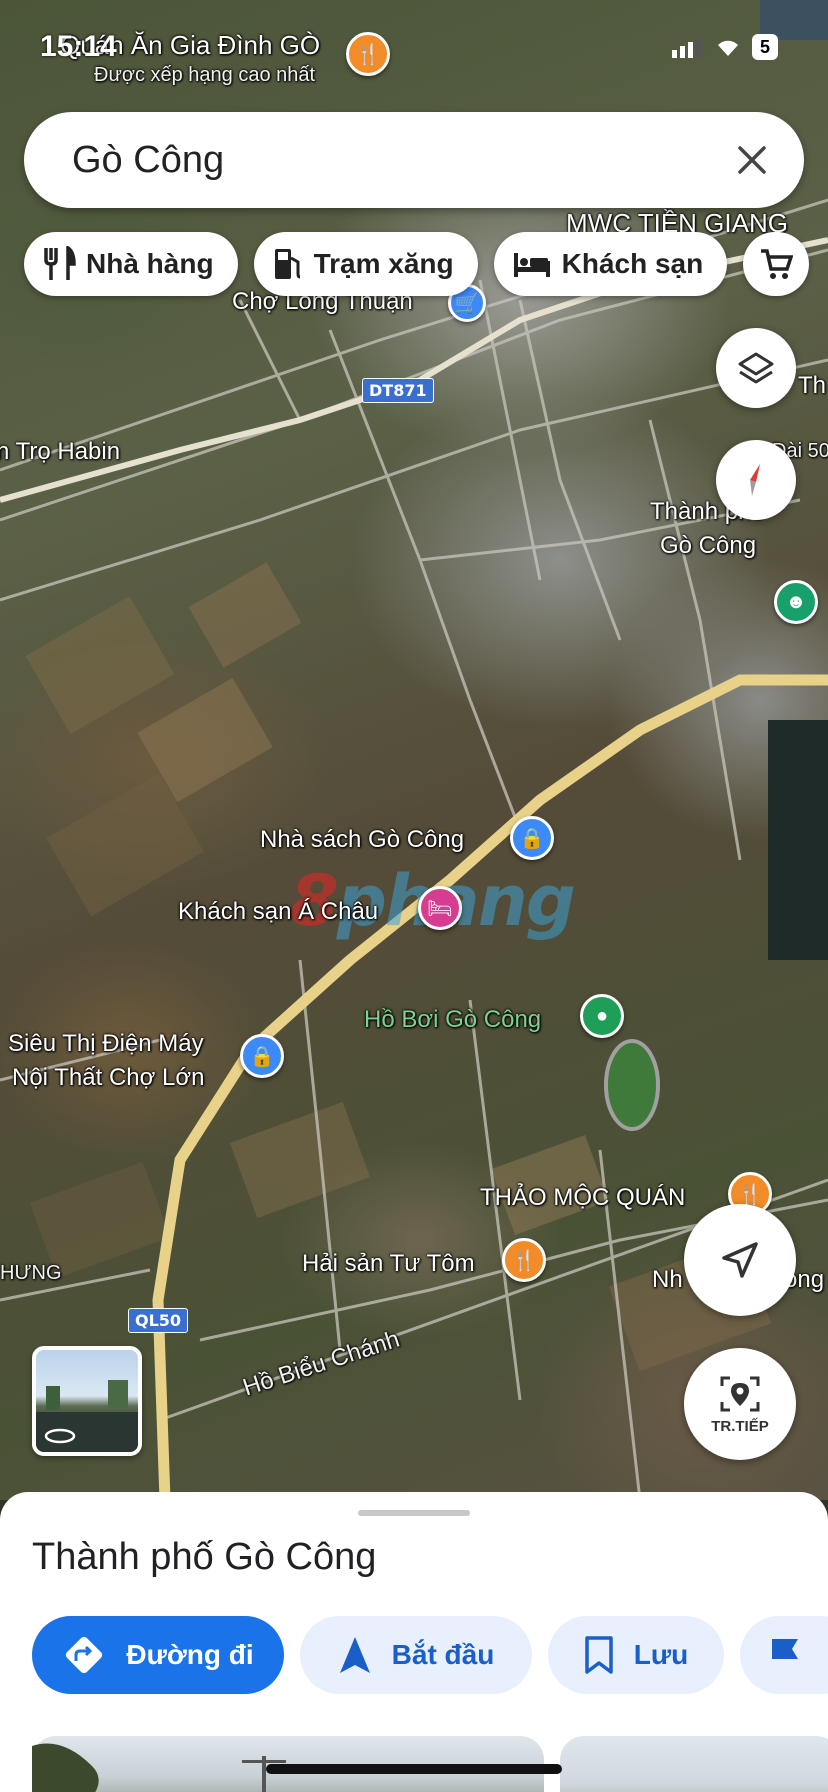 Image resolution: width=828 pixels, height=1792 pixels. I want to click on road-shield-ql50: QL50, so click(158, 1320).